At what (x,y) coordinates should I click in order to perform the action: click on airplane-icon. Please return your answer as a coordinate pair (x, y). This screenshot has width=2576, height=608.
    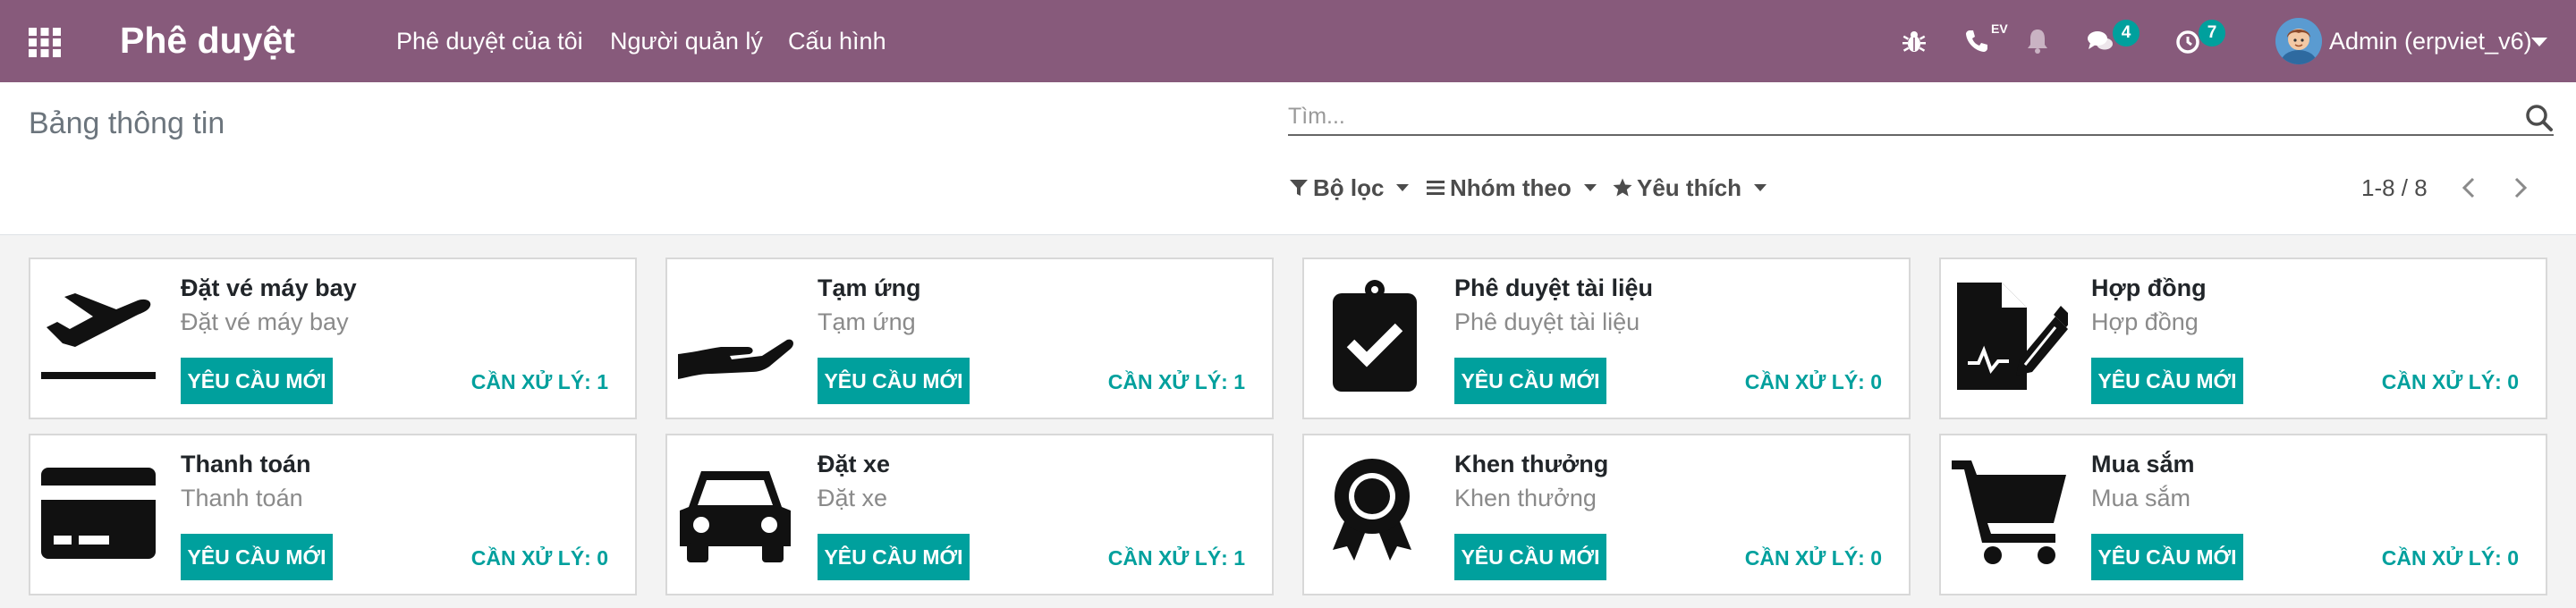
    Looking at the image, I should click on (98, 335).